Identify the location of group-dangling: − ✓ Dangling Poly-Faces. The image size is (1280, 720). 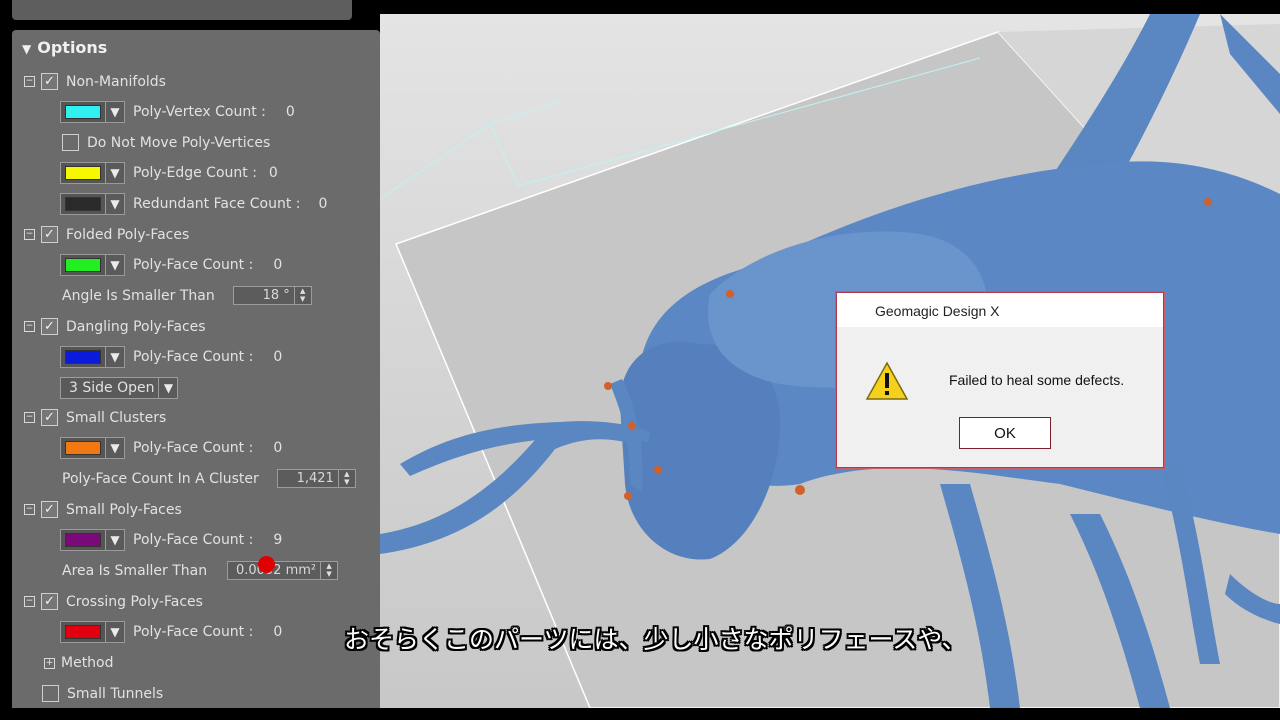
(115, 326).